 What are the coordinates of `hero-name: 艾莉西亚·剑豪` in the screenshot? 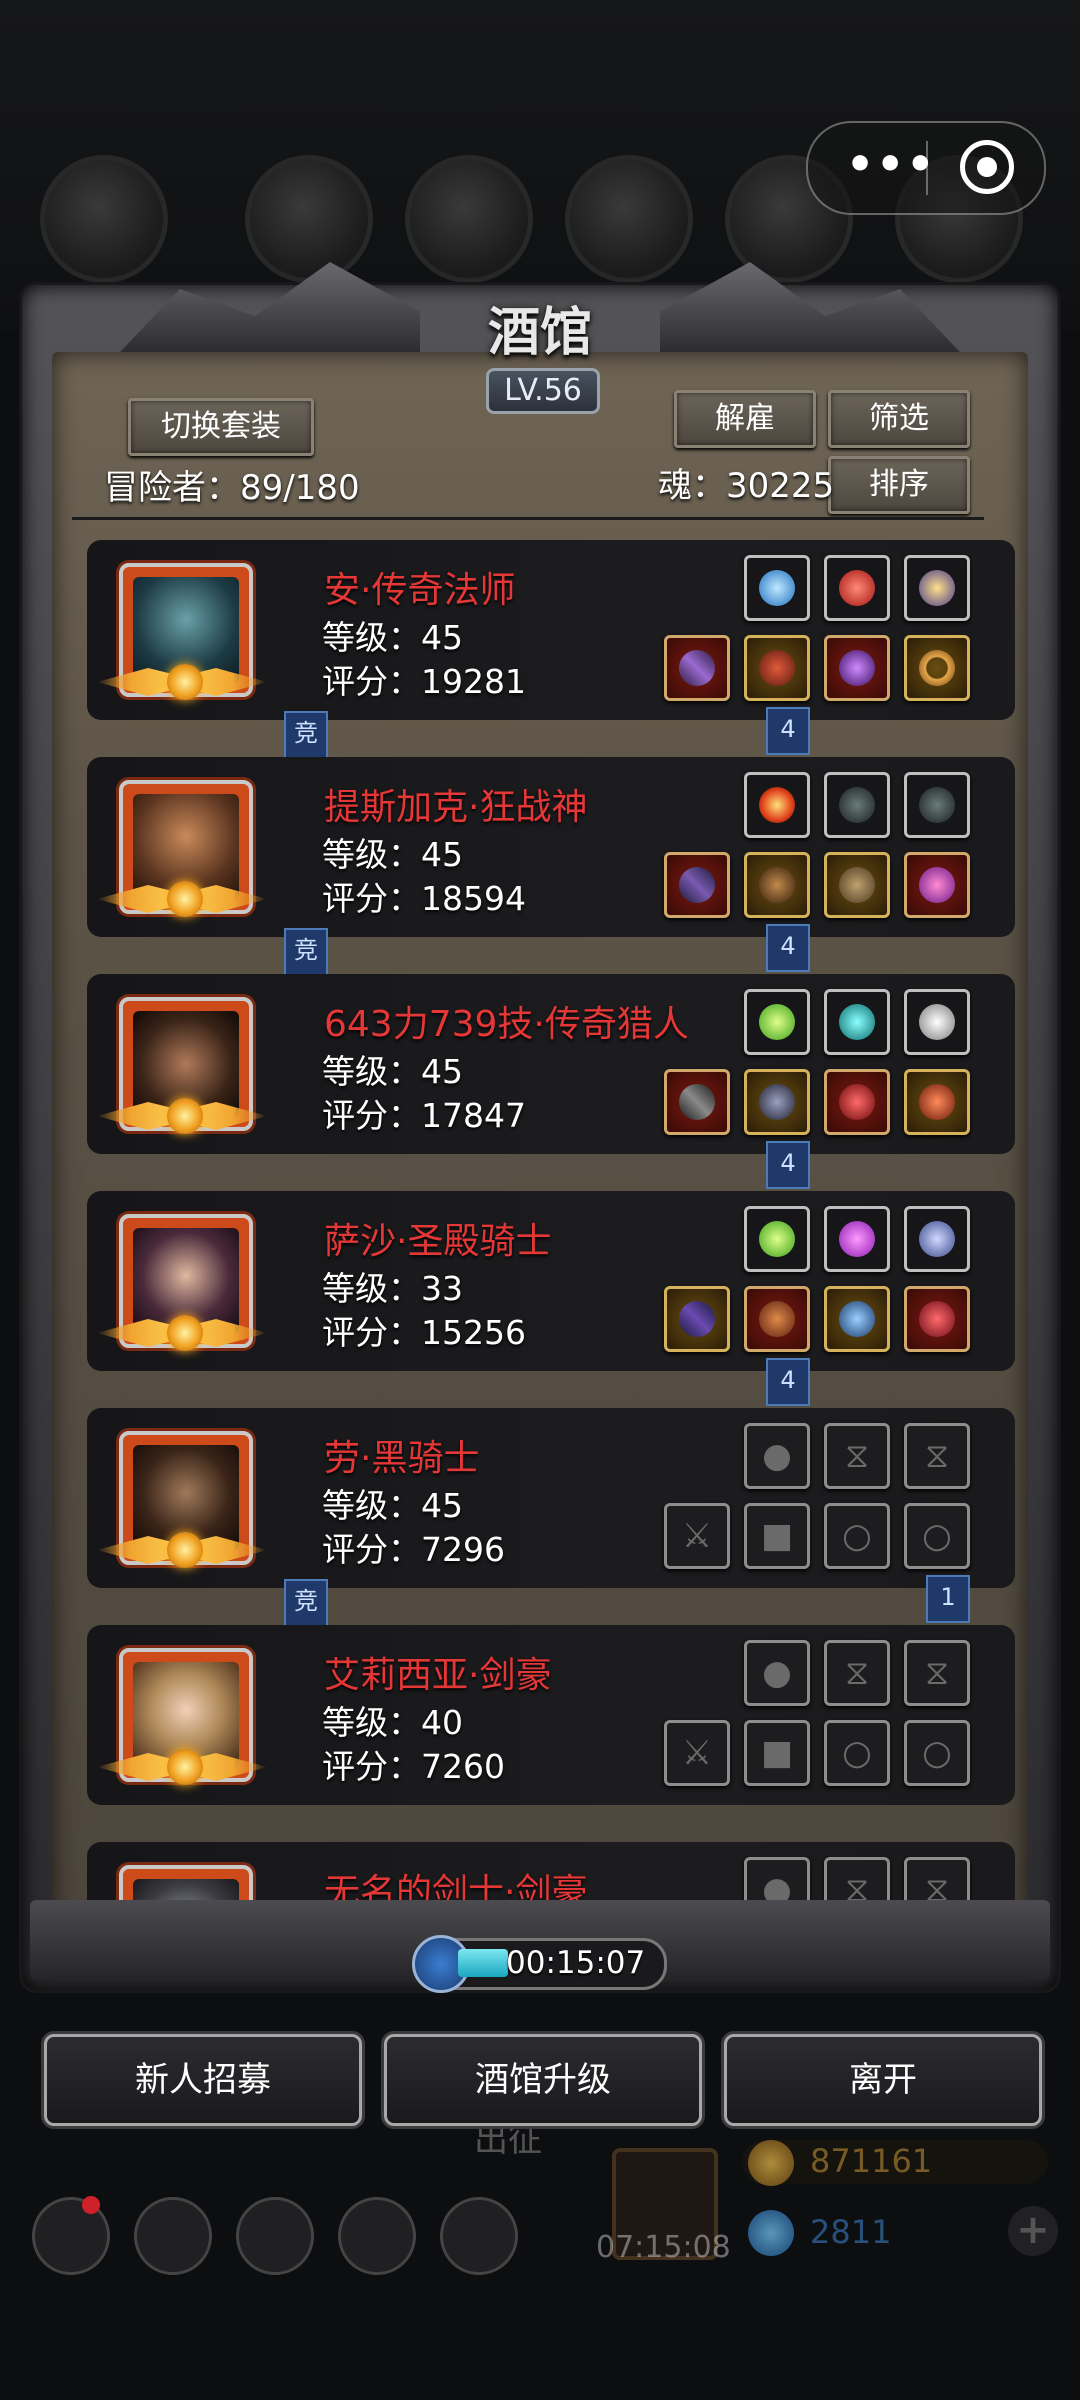 It's located at (438, 1675).